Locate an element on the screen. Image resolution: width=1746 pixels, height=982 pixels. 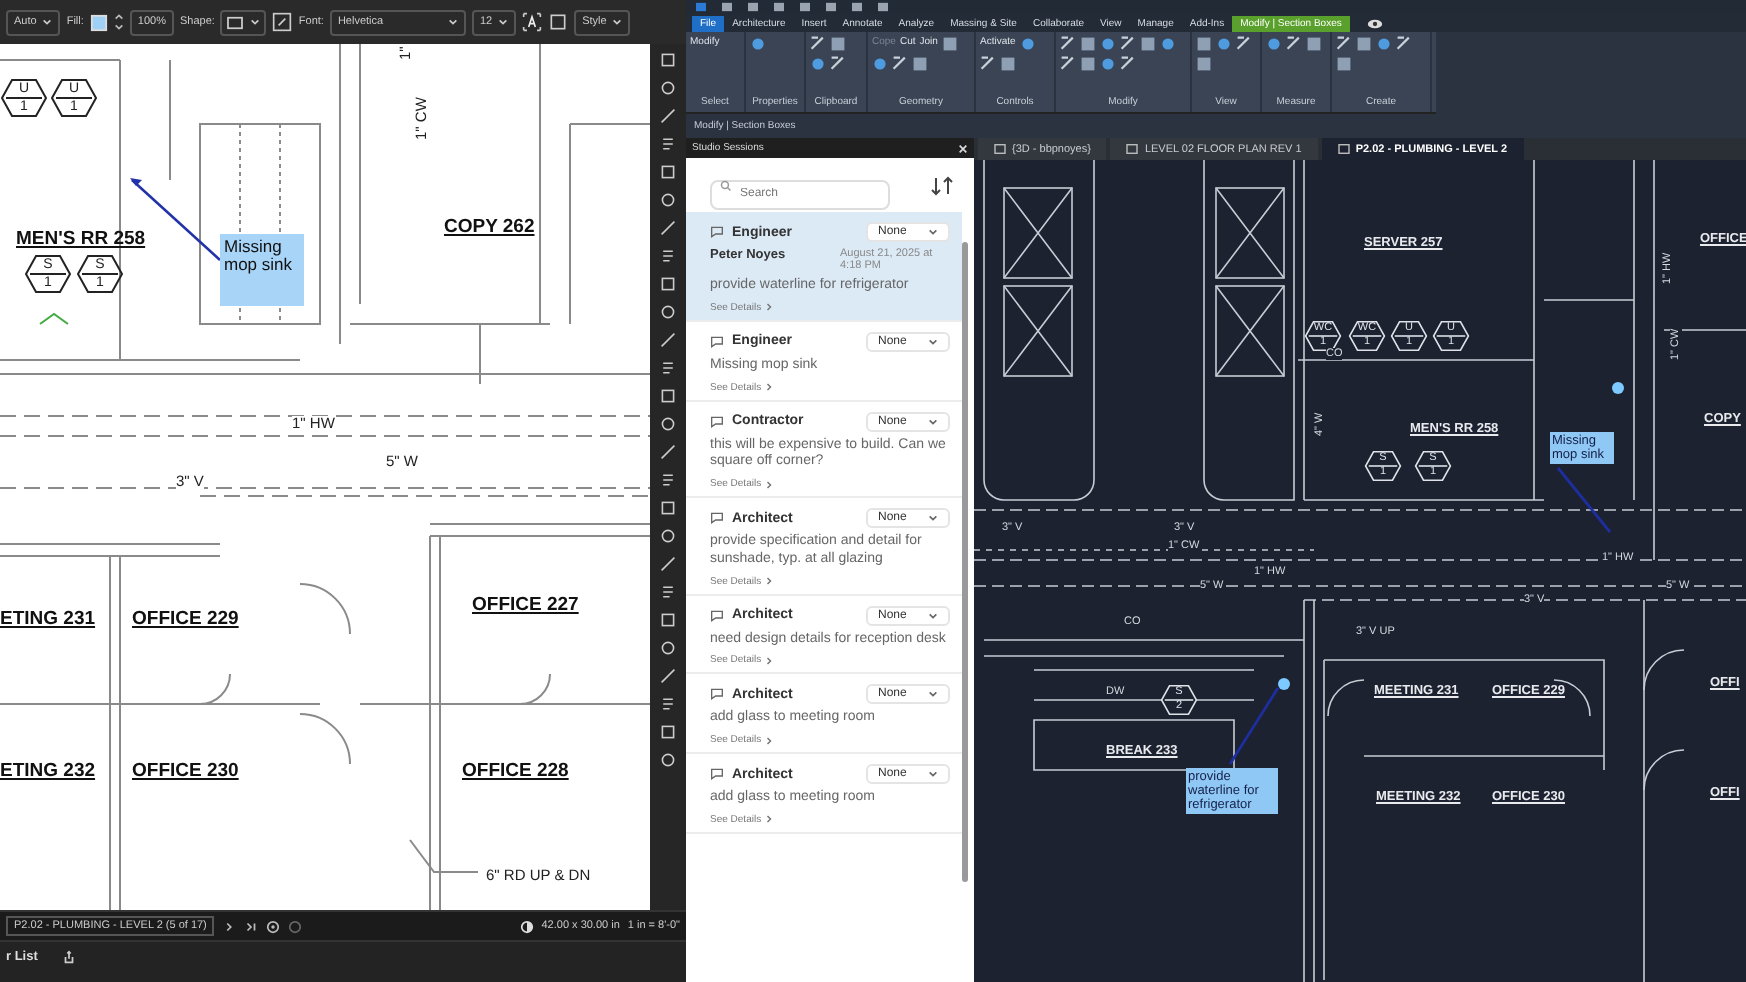
fill-swatch-icon is located at coordinates (98, 22).